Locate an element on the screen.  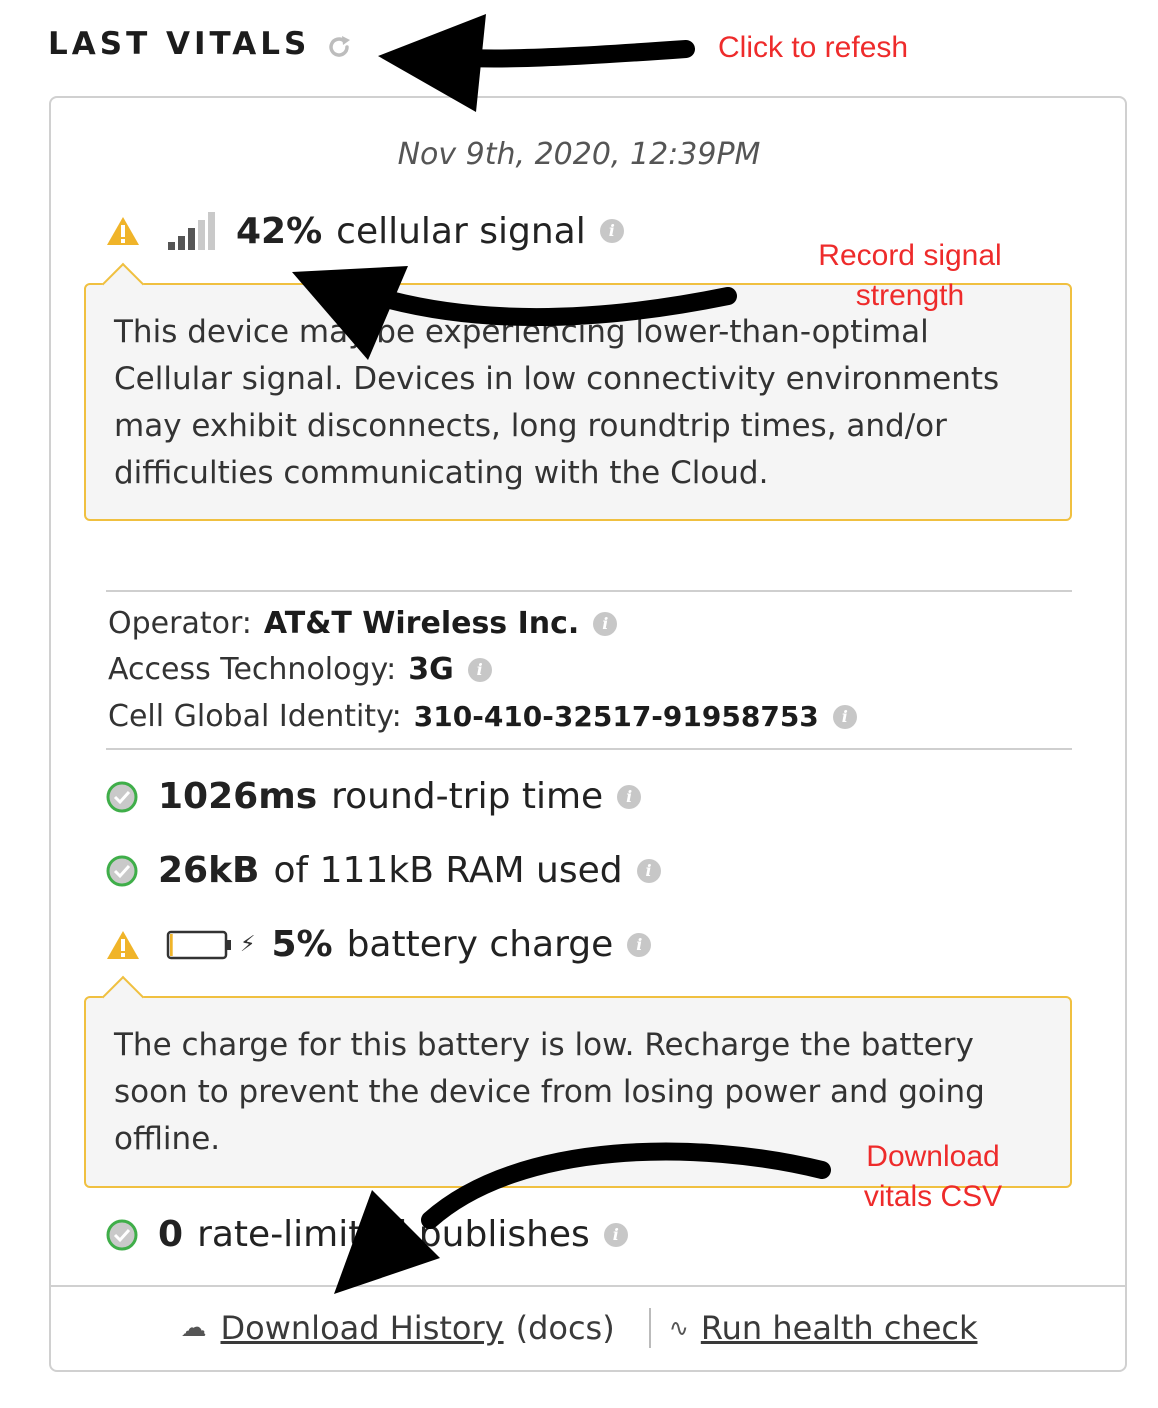
cgi-label: Cell Global Identity: is located at coordinates (255, 716).